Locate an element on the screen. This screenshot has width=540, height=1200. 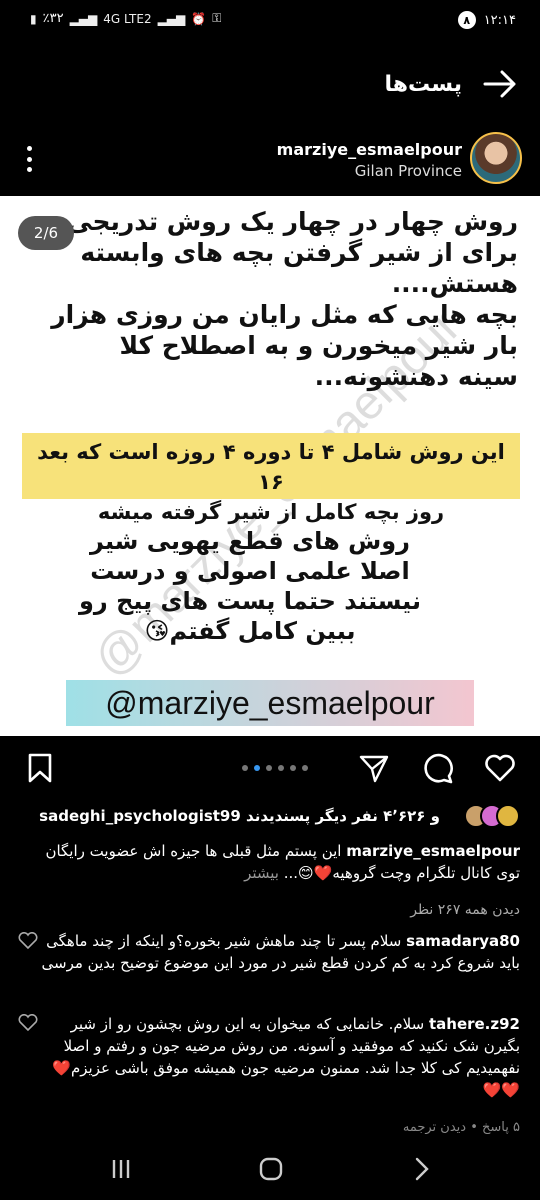
save-button is located at coordinates (40, 768).